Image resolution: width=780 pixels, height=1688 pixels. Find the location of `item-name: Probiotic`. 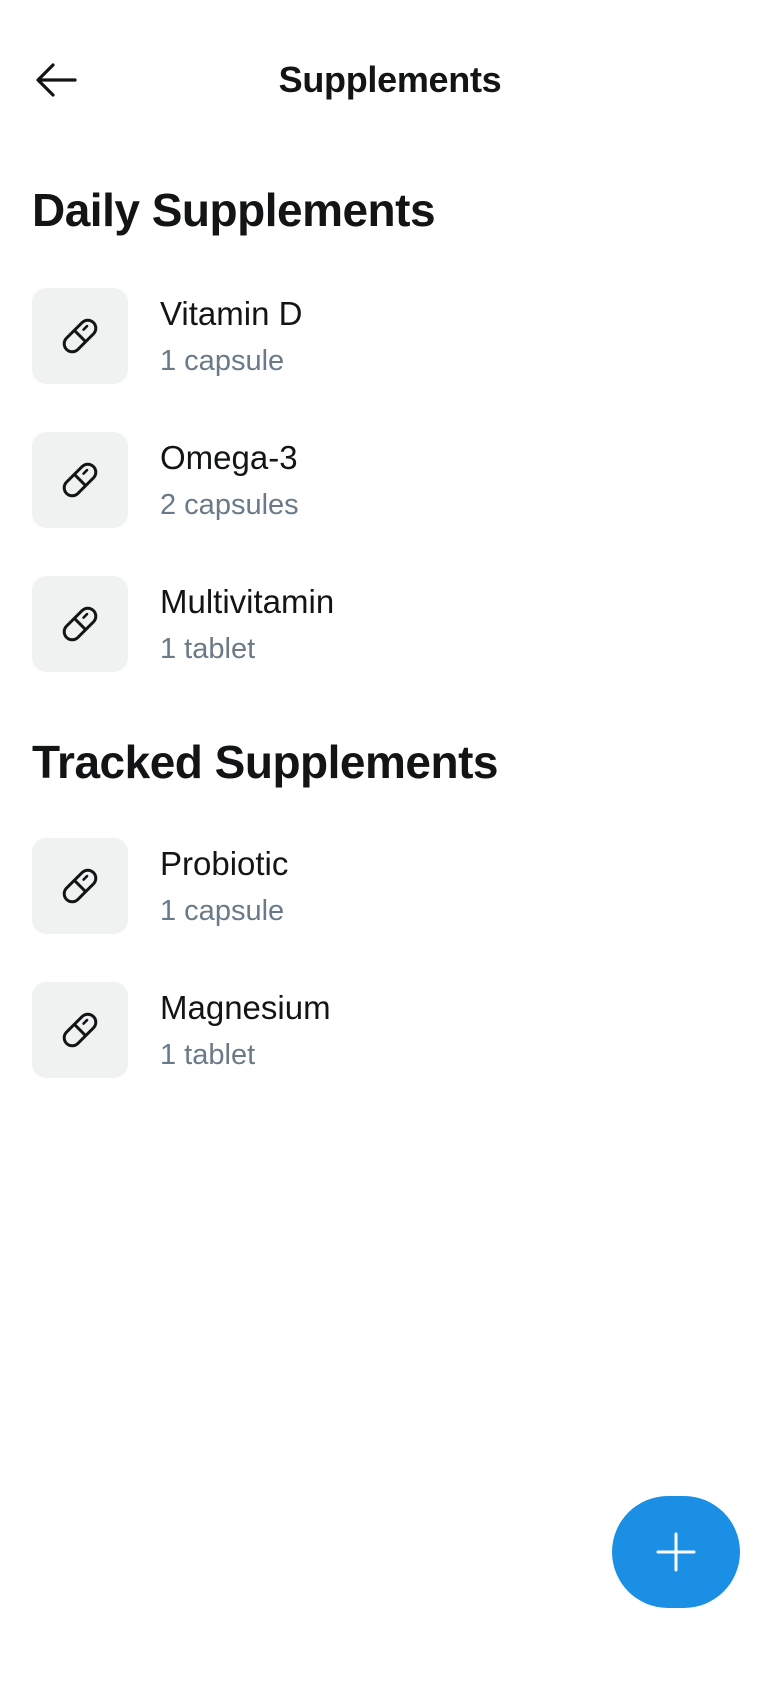

item-name: Probiotic is located at coordinates (224, 863).